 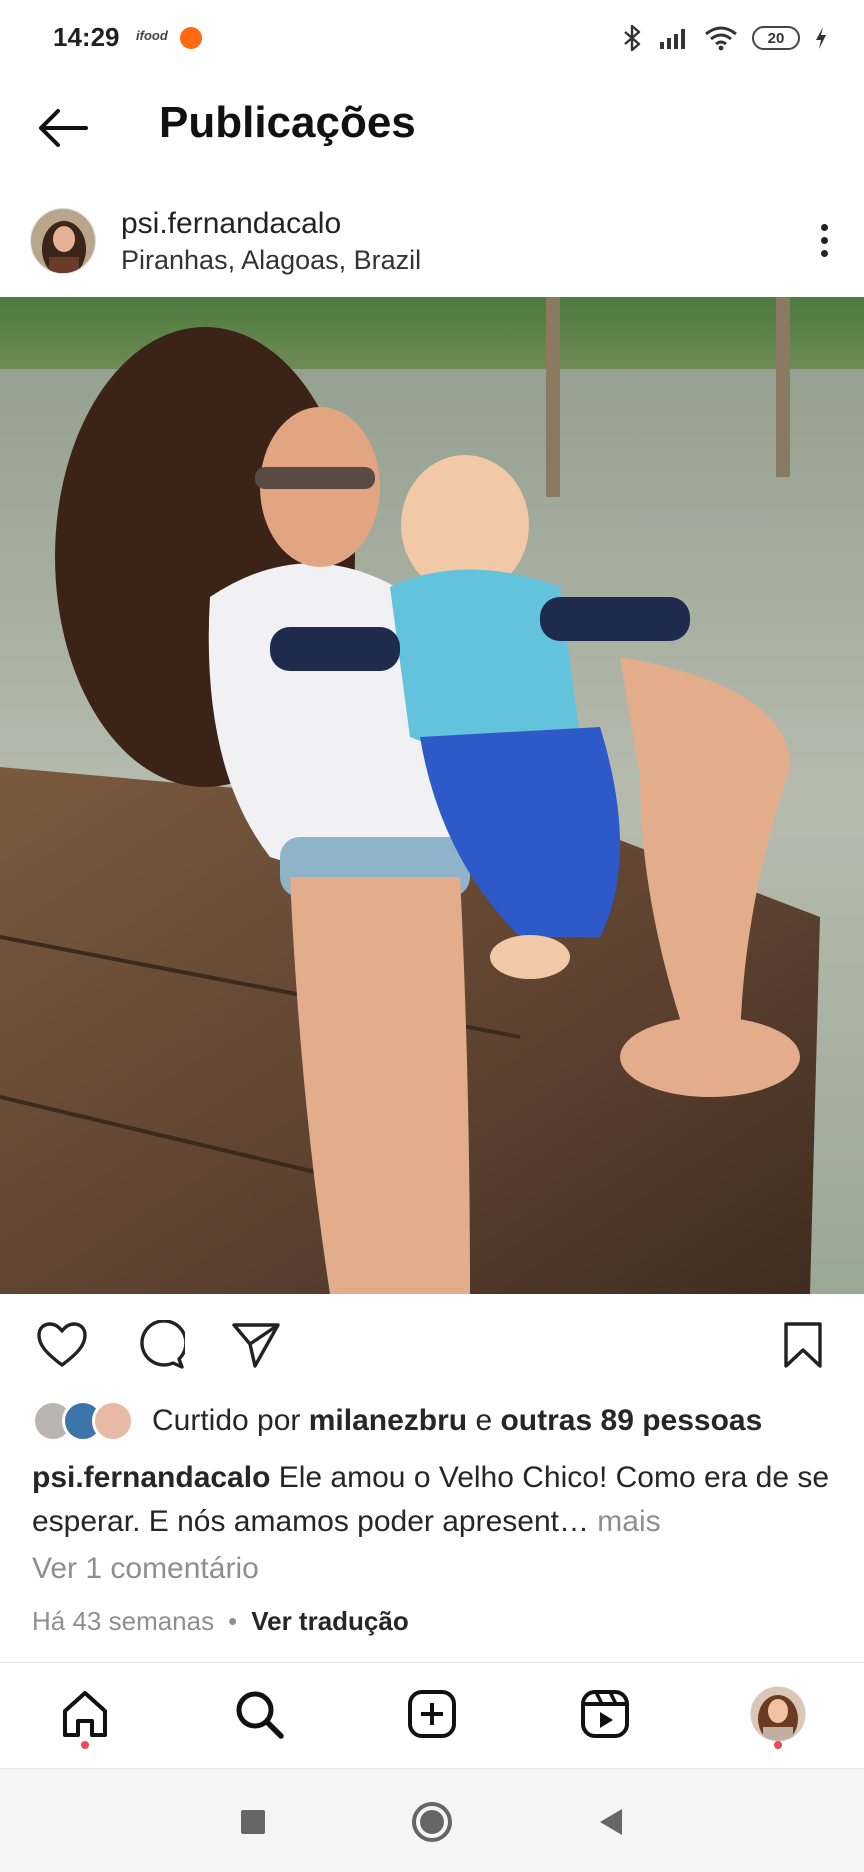 What do you see at coordinates (624, 1521) in the screenshot?
I see `caption-more-link: mais` at bounding box center [624, 1521].